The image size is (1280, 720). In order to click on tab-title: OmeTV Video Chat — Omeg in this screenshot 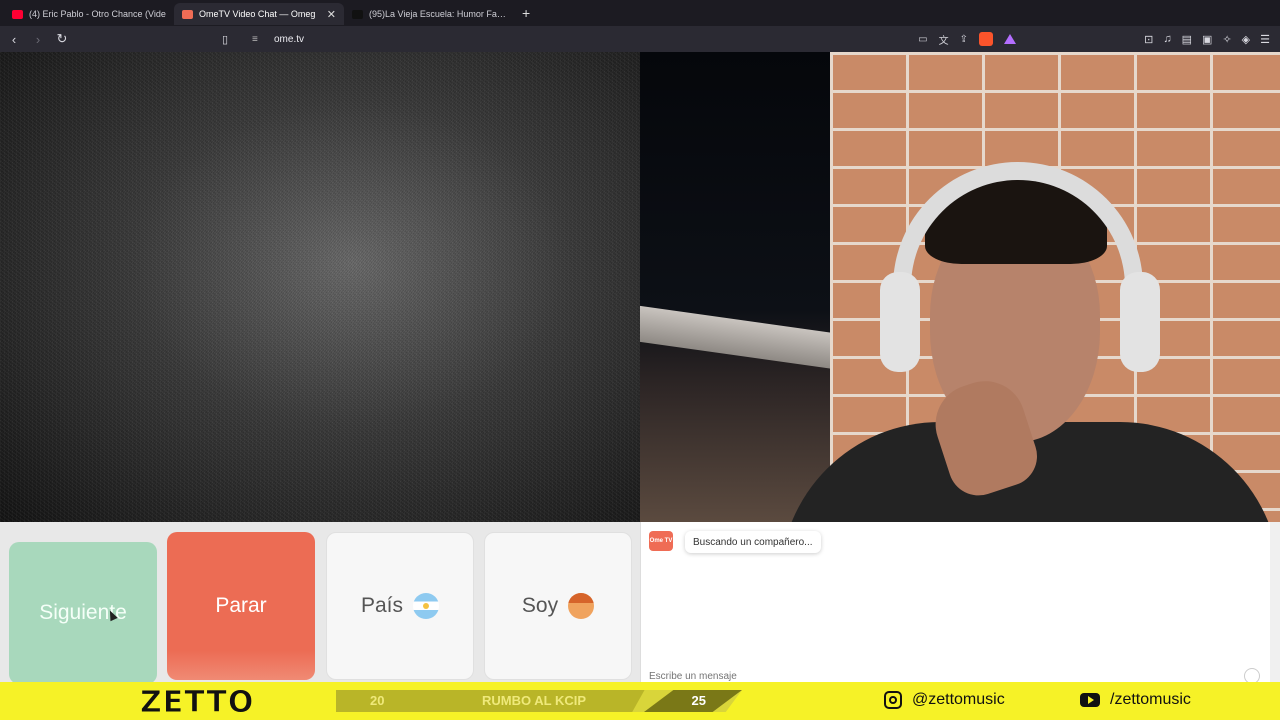, I will do `click(257, 14)`.